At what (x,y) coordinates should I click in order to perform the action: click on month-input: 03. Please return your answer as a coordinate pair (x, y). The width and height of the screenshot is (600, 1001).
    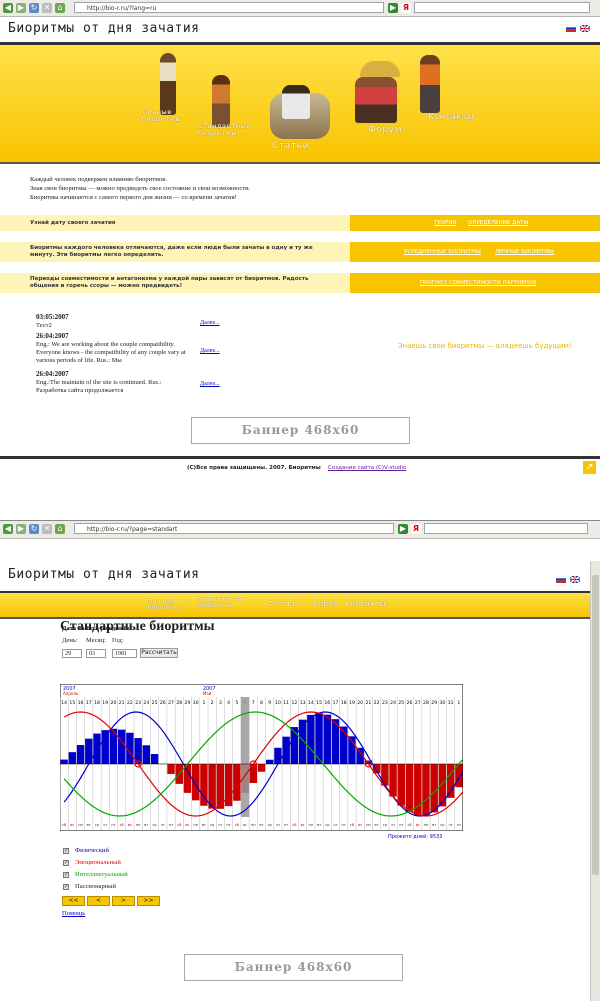
    Looking at the image, I should click on (96, 653).